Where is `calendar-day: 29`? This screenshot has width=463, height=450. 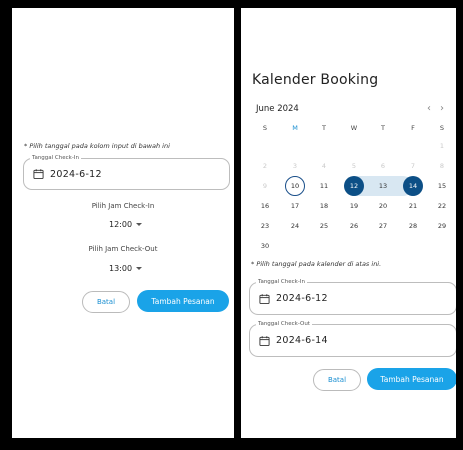
calendar-day: 29 is located at coordinates (442, 226).